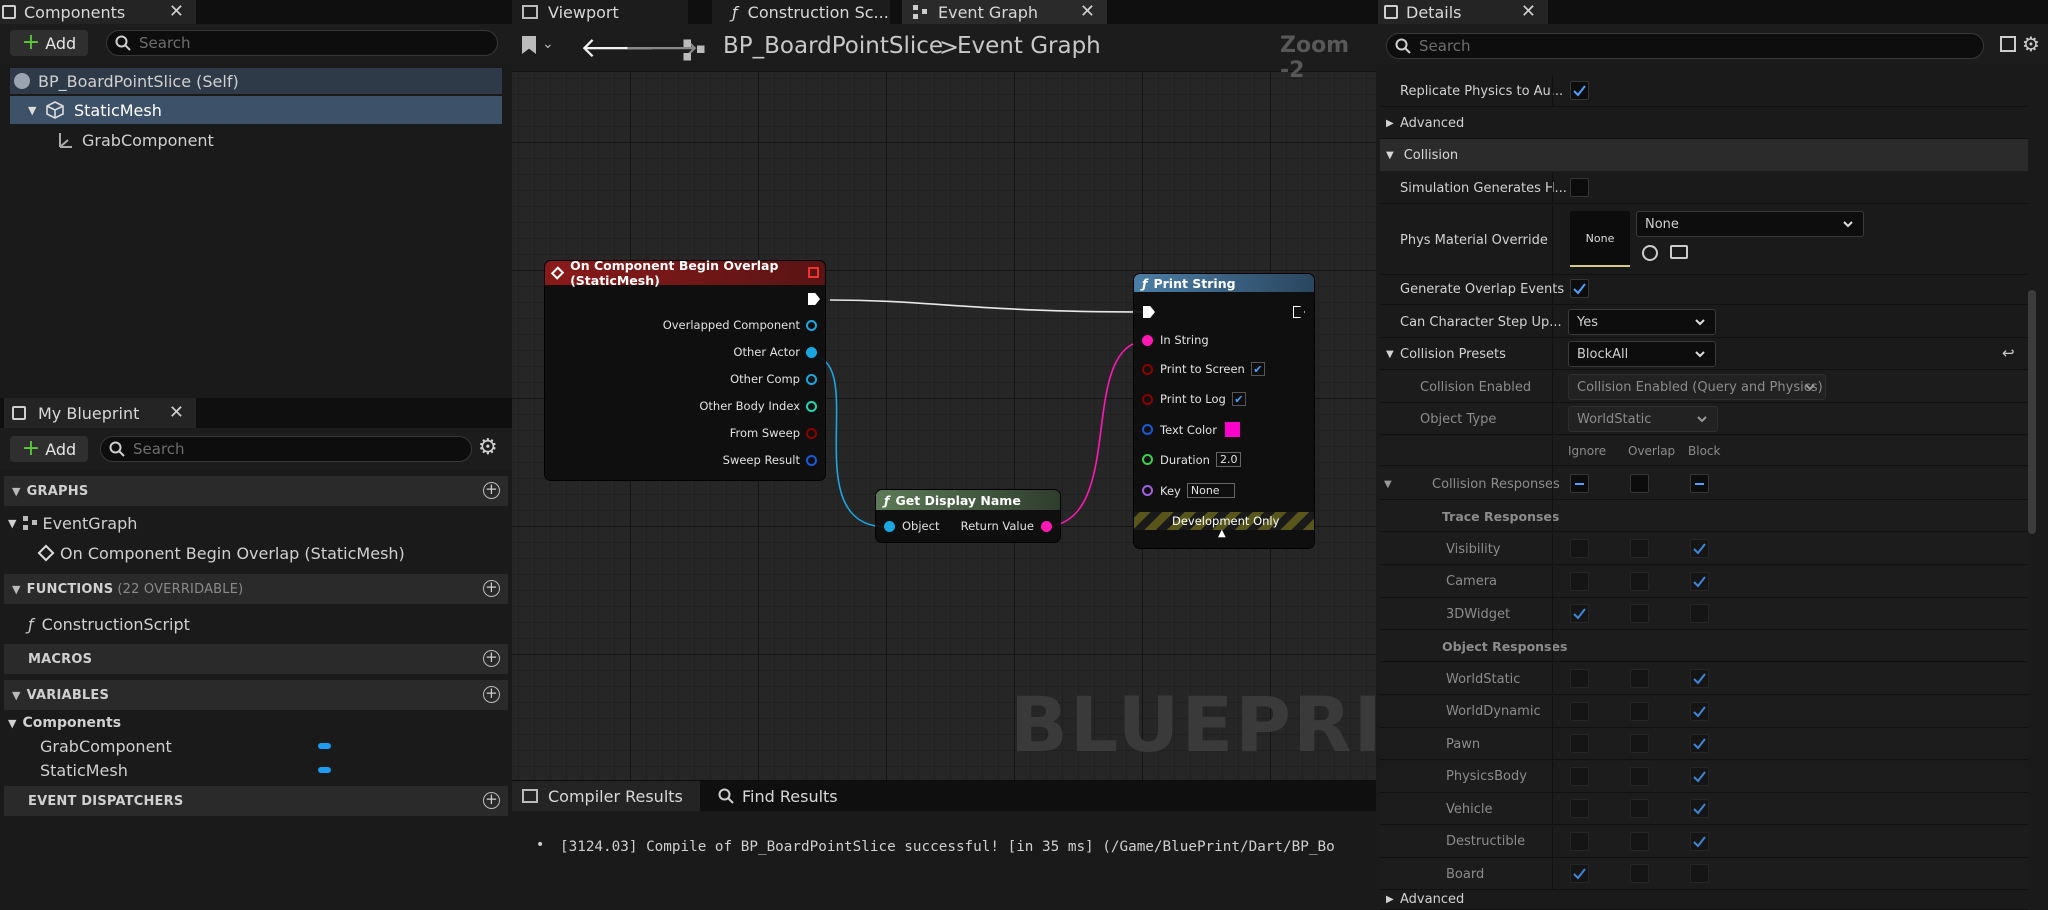 Image resolution: width=2048 pixels, height=910 pixels. I want to click on tree-item-constructionscript: ƒ ConstructionScript, so click(109, 624).